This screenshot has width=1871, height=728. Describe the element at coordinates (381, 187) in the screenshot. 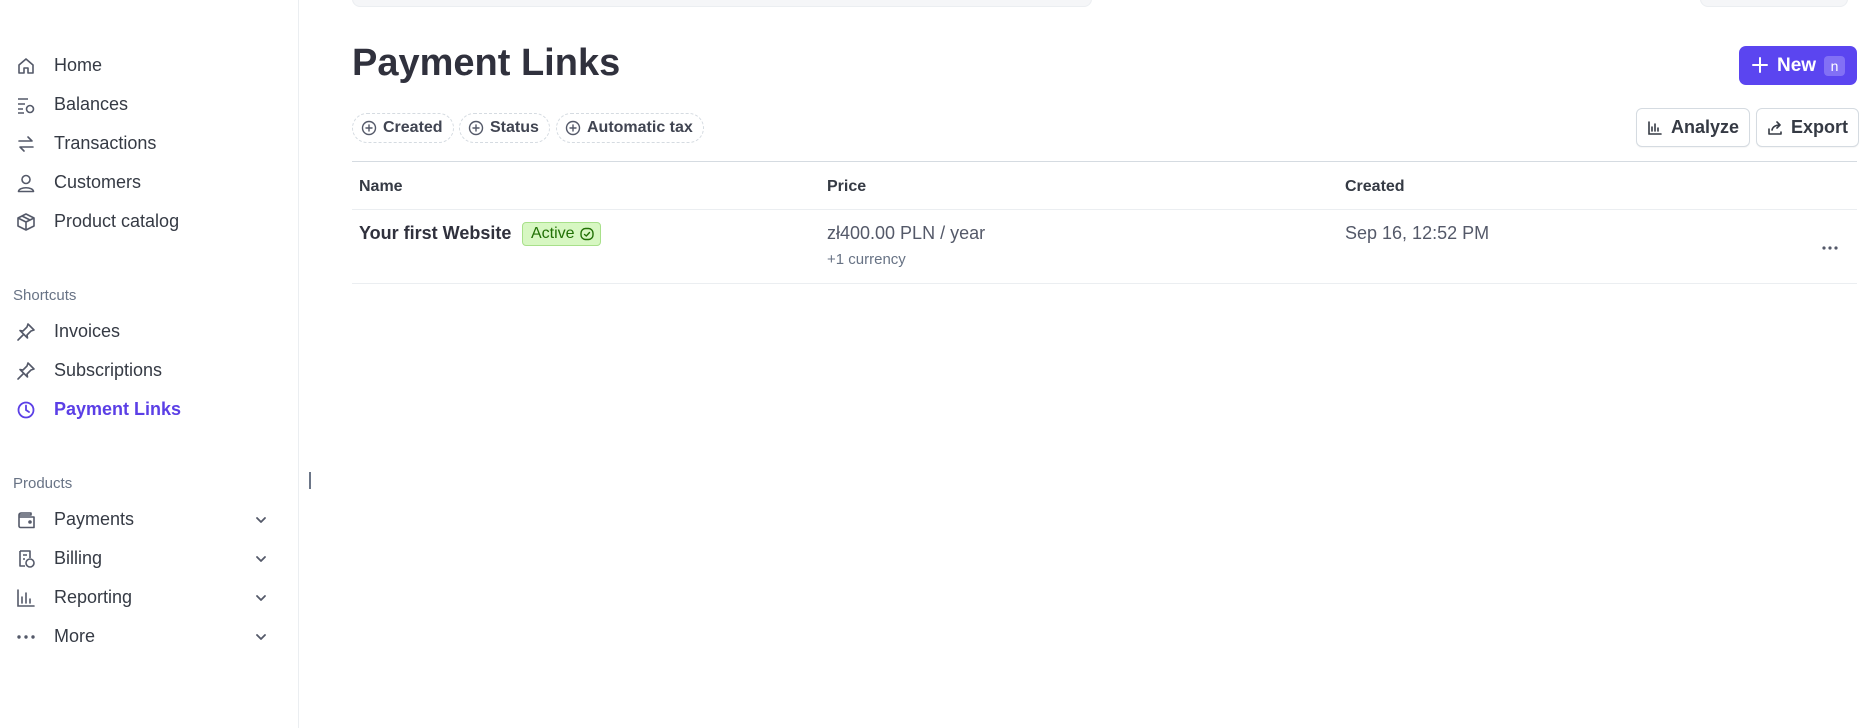

I see `column-header-name: Name` at that location.